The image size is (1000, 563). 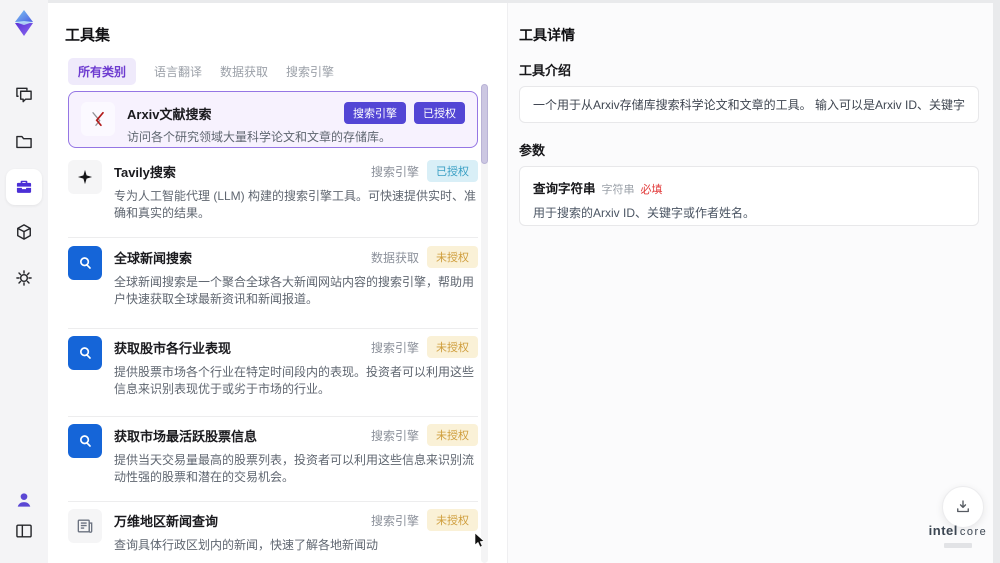 I want to click on app-logo-icon, so click(x=24, y=23).